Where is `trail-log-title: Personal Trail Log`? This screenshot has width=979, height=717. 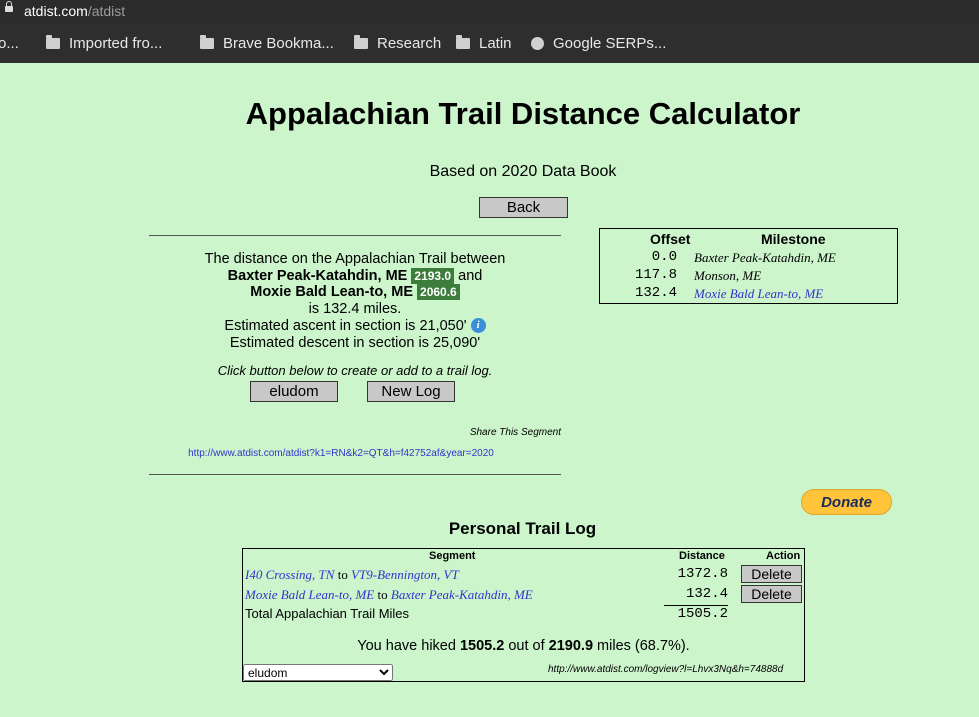 trail-log-title: Personal Trail Log is located at coordinates (522, 528).